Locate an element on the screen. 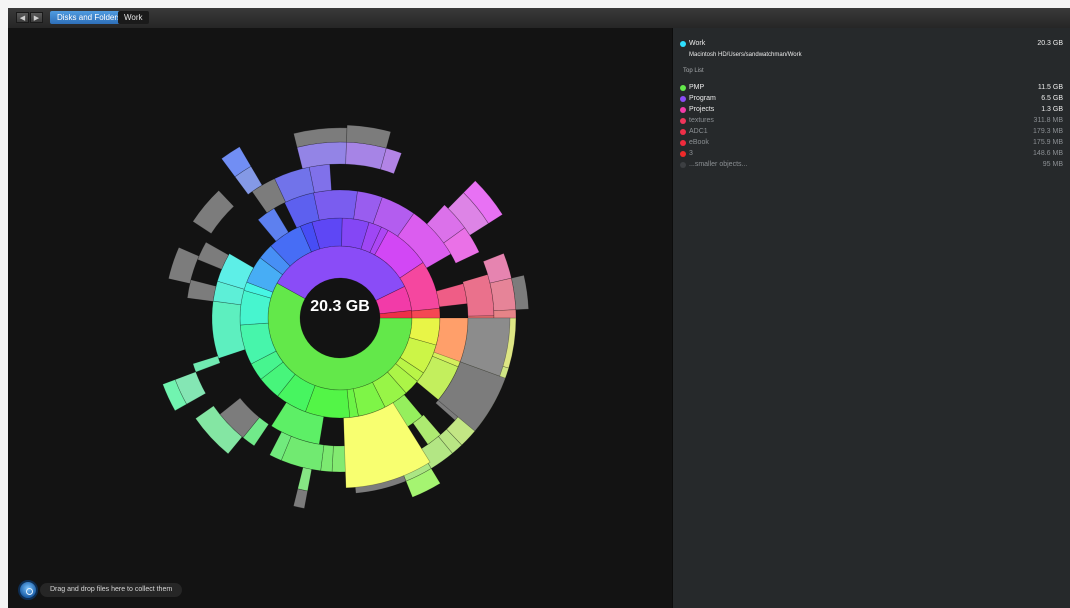 Image resolution: width=1070 pixels, height=608 pixels. folder-path: Macintosh HD/Users/sandwatchman/Work is located at coordinates (745, 55).